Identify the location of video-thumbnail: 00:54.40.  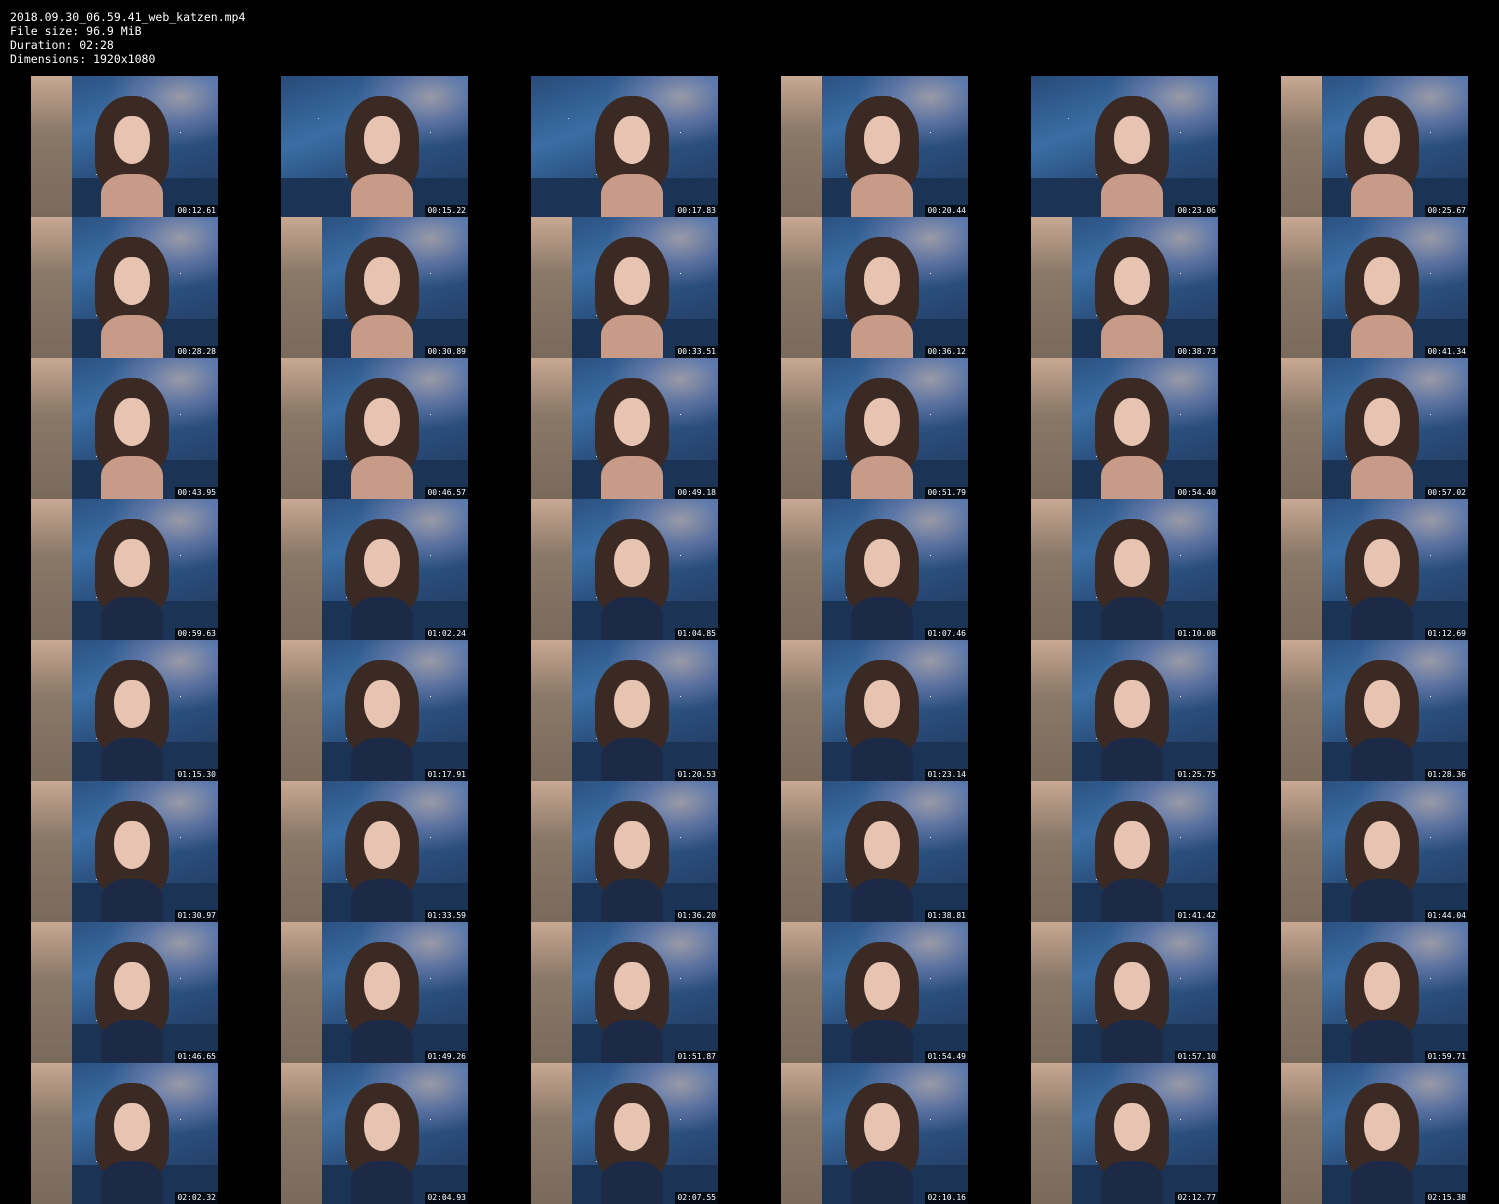
(1124, 428).